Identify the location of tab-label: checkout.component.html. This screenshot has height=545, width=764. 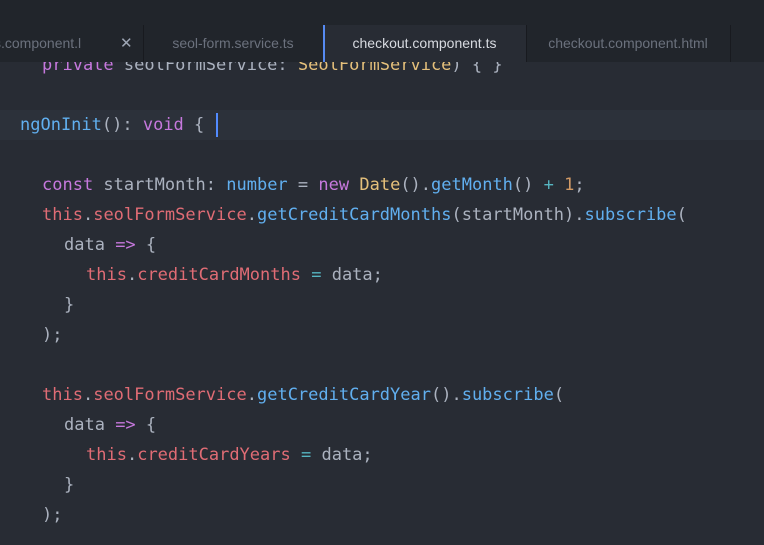
(628, 43).